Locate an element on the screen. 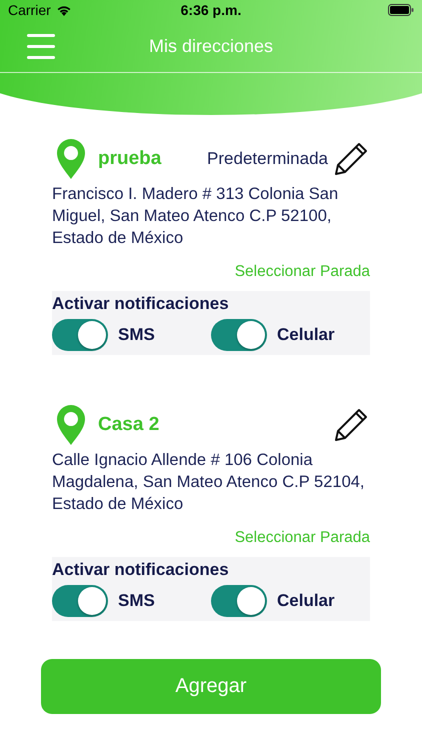  screen-title: Mis direcciones is located at coordinates (211, 46).